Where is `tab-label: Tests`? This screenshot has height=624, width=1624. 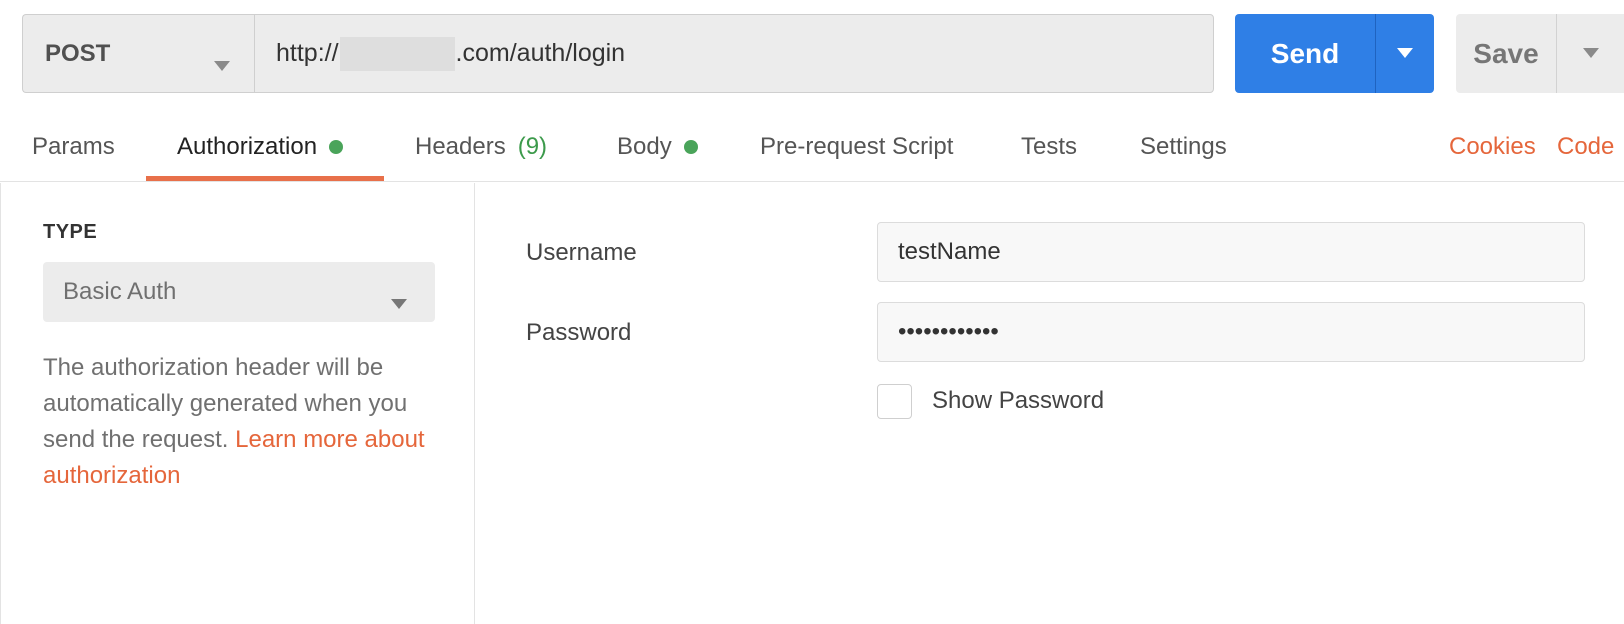 tab-label: Tests is located at coordinates (1049, 146).